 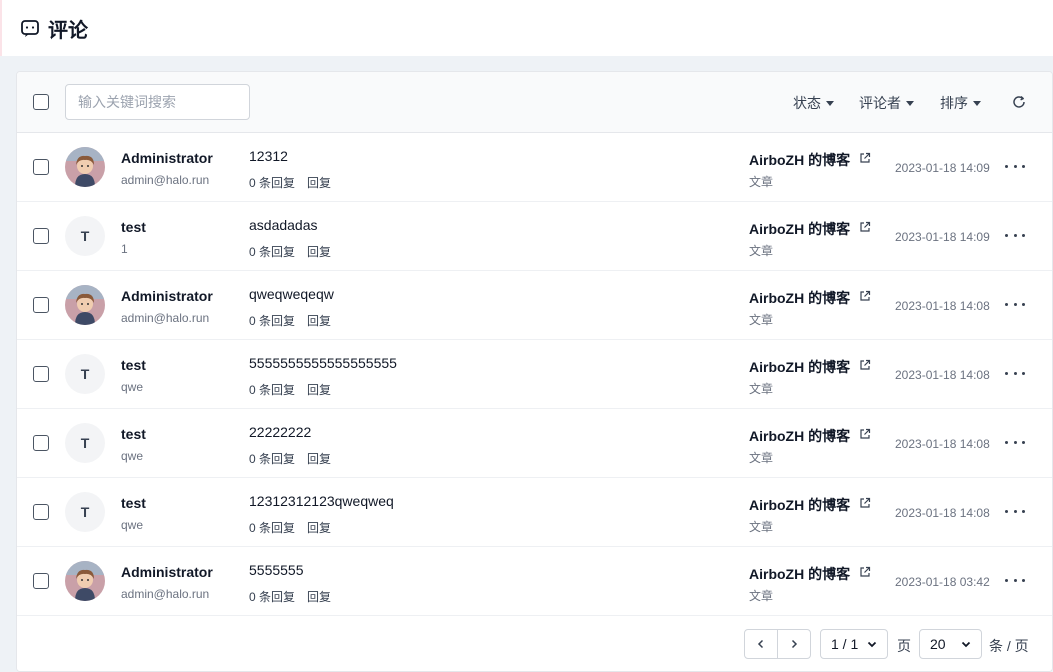 I want to click on commenter-filter-label: 评论者, so click(x=880, y=103).